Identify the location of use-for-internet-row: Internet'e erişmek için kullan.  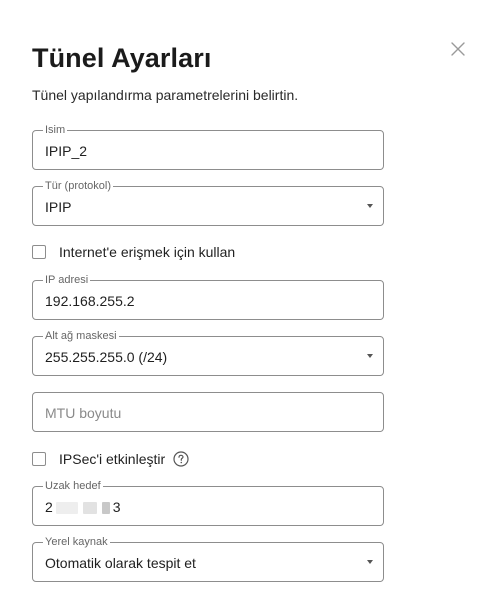
(133, 252).